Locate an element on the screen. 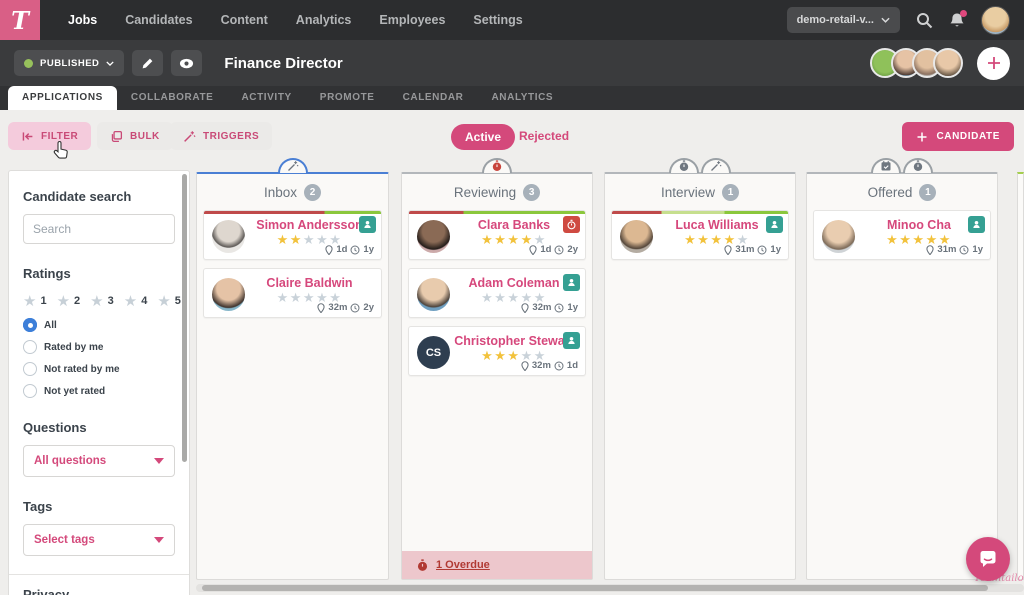 The width and height of the screenshot is (1024, 595). filter-button: FILTER is located at coordinates (50, 136).